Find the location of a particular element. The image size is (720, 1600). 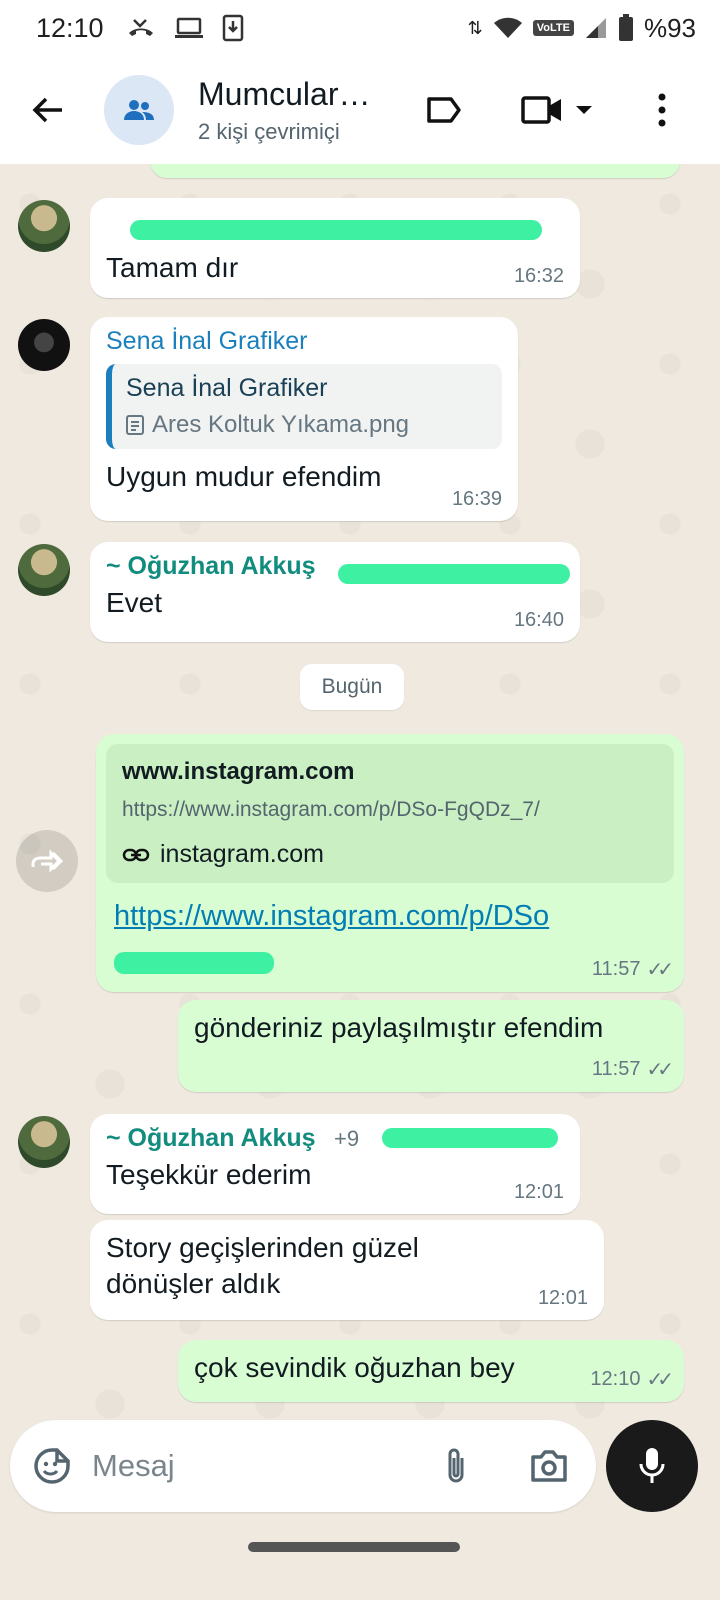

message-text: gönderiniz paylaşılmıştır efendim is located at coordinates (399, 1027).